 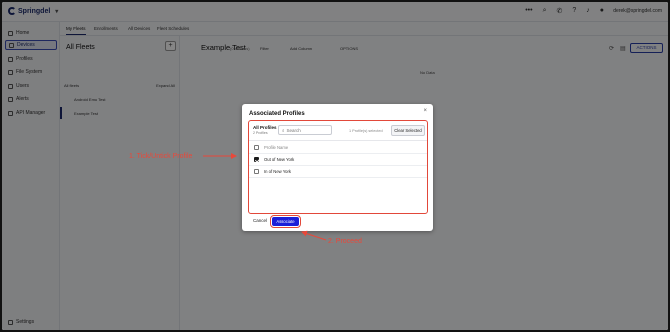 What do you see at coordinates (265, 197) in the screenshot?
I see `annotation-arrows` at bounding box center [265, 197].